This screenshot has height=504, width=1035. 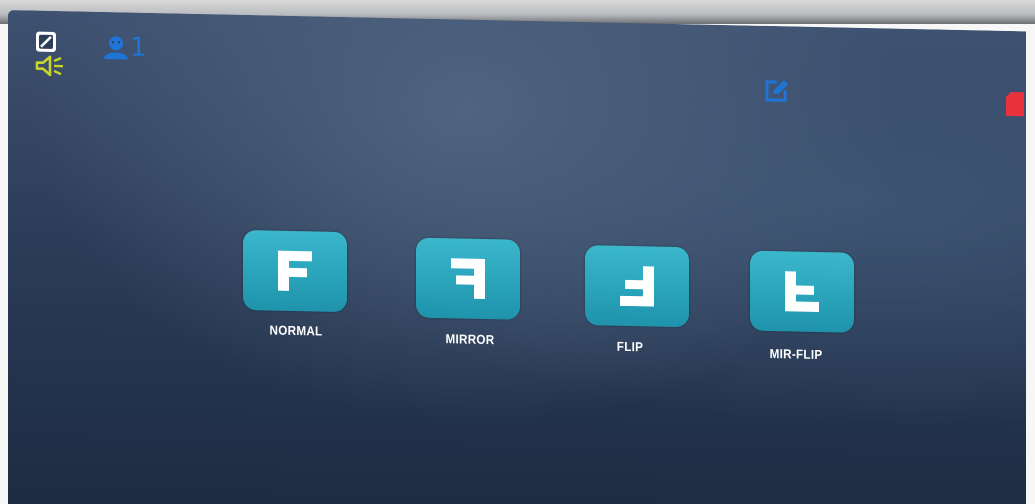 I want to click on mode-mir-flip-label: MIR-FLIP, so click(x=796, y=354).